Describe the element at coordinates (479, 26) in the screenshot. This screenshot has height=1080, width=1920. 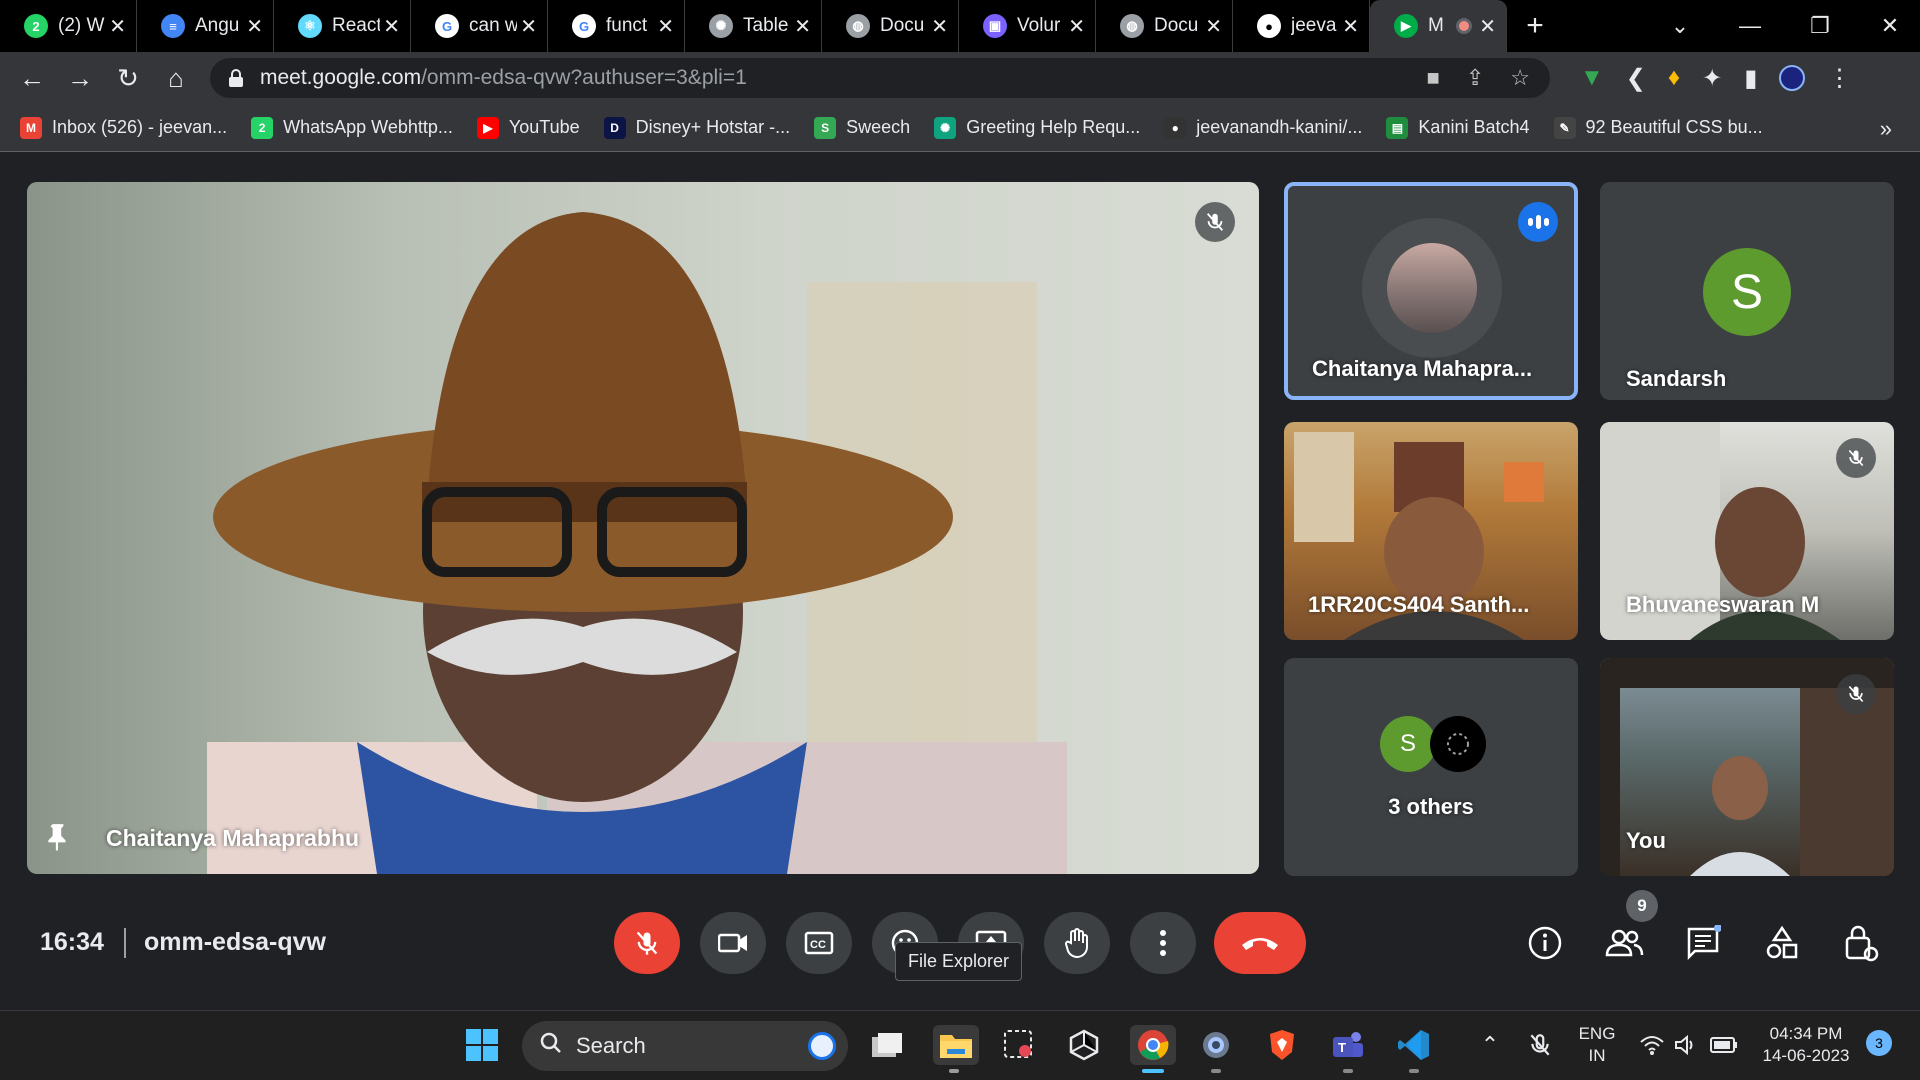
I see `browser-tab: Gcan w ✕` at that location.